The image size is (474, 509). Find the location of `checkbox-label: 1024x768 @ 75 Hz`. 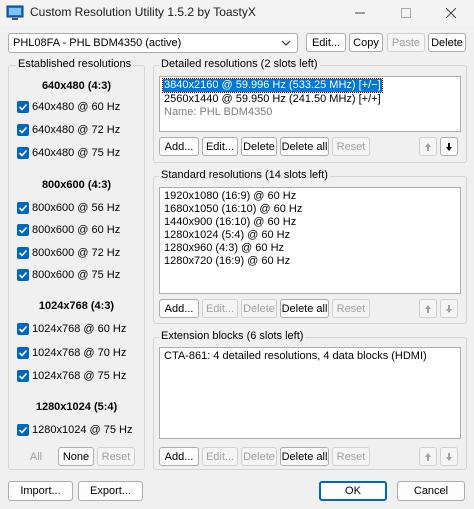

checkbox-label: 1024x768 @ 75 Hz is located at coordinates (79, 376).